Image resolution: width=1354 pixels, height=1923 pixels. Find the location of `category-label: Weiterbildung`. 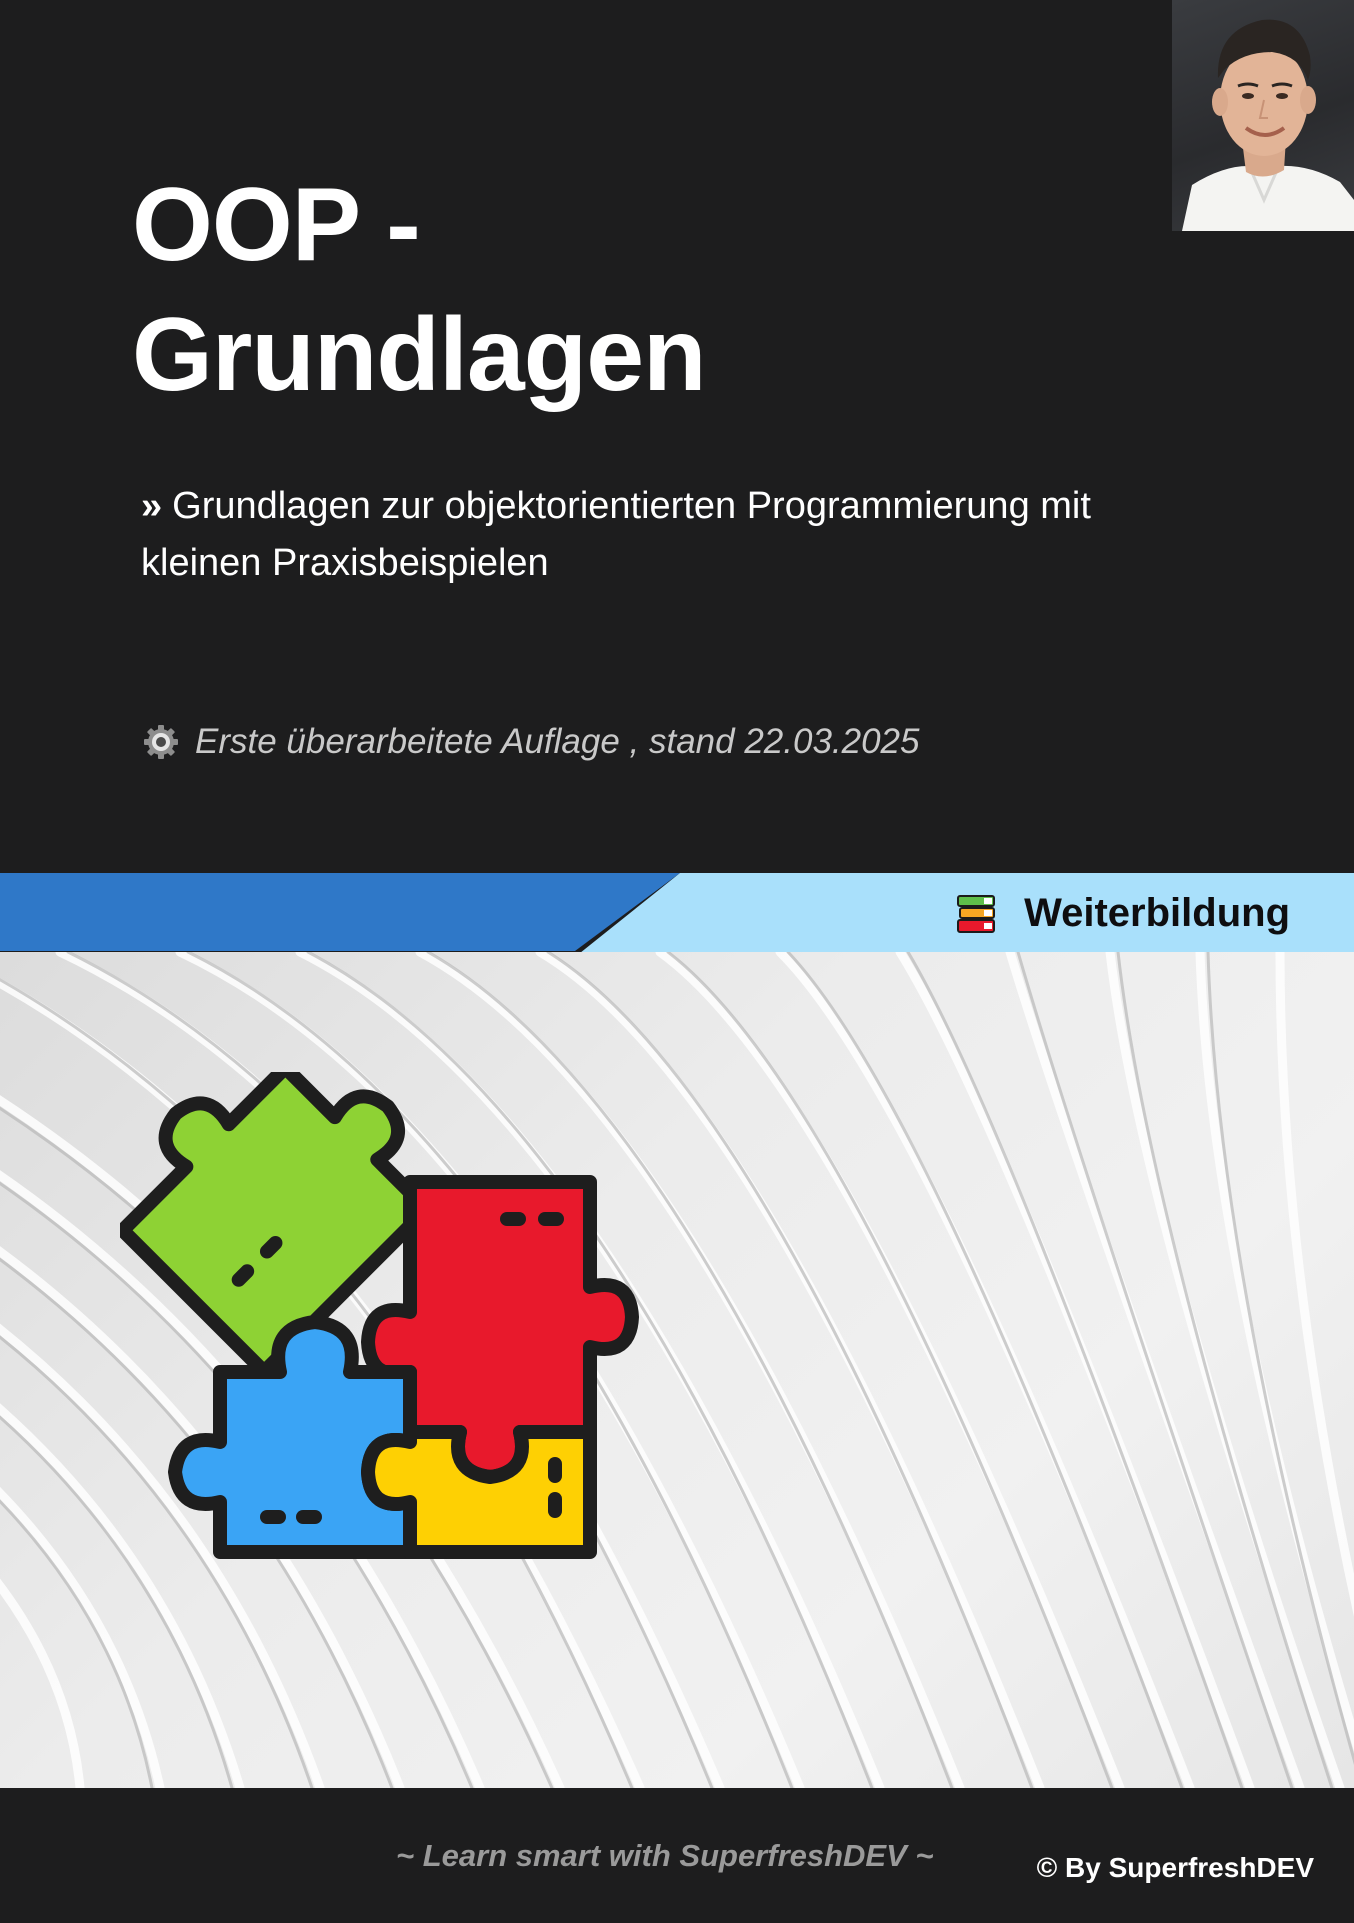

category-label: Weiterbildung is located at coordinates (1122, 913).